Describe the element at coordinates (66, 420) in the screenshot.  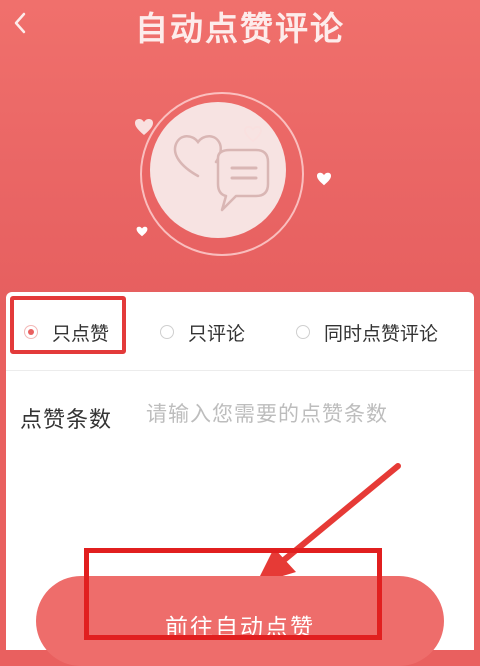
I see `like-count-label: 点赞条数` at that location.